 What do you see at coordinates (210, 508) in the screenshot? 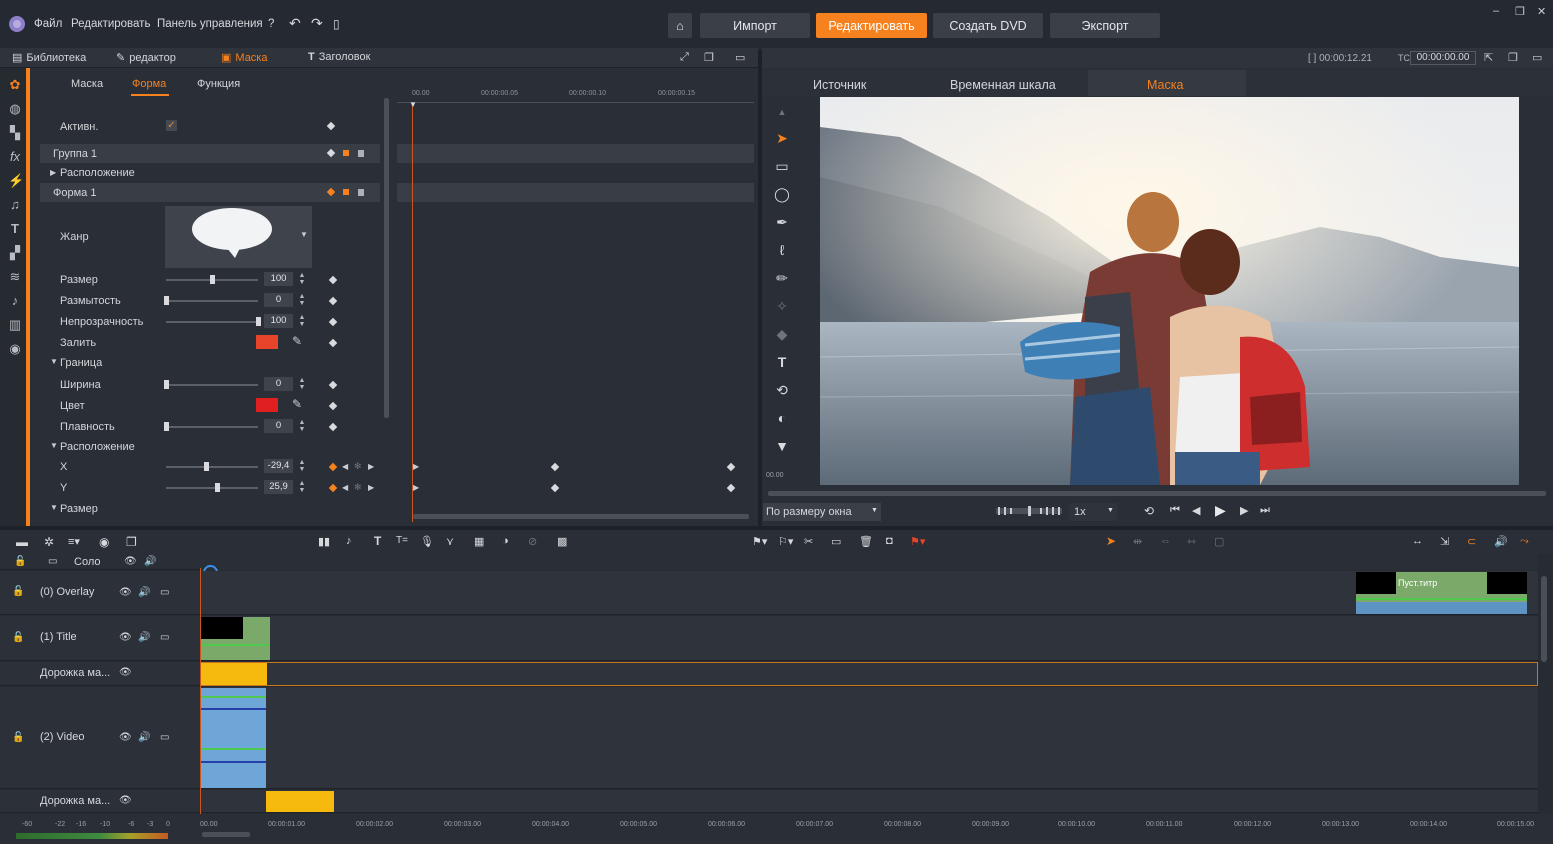
I see `size2-row: ▼ Размер` at bounding box center [210, 508].